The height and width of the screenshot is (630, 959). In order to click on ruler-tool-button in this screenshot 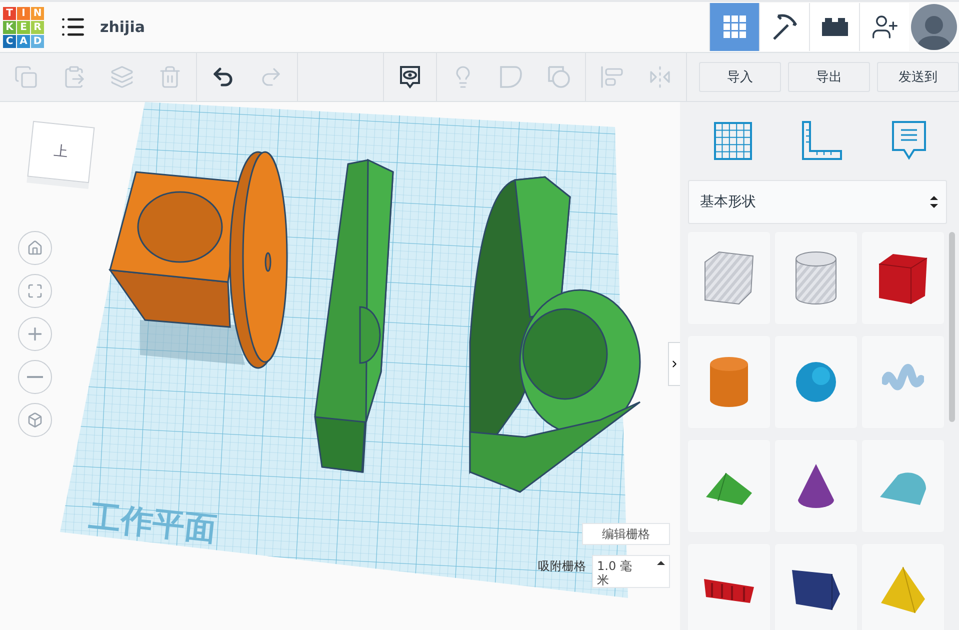, I will do `click(821, 141)`.